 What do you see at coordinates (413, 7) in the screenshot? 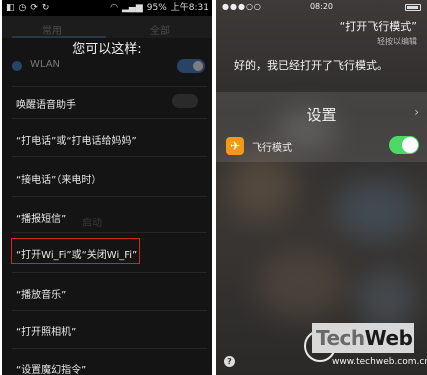
I see `battery-icon` at bounding box center [413, 7].